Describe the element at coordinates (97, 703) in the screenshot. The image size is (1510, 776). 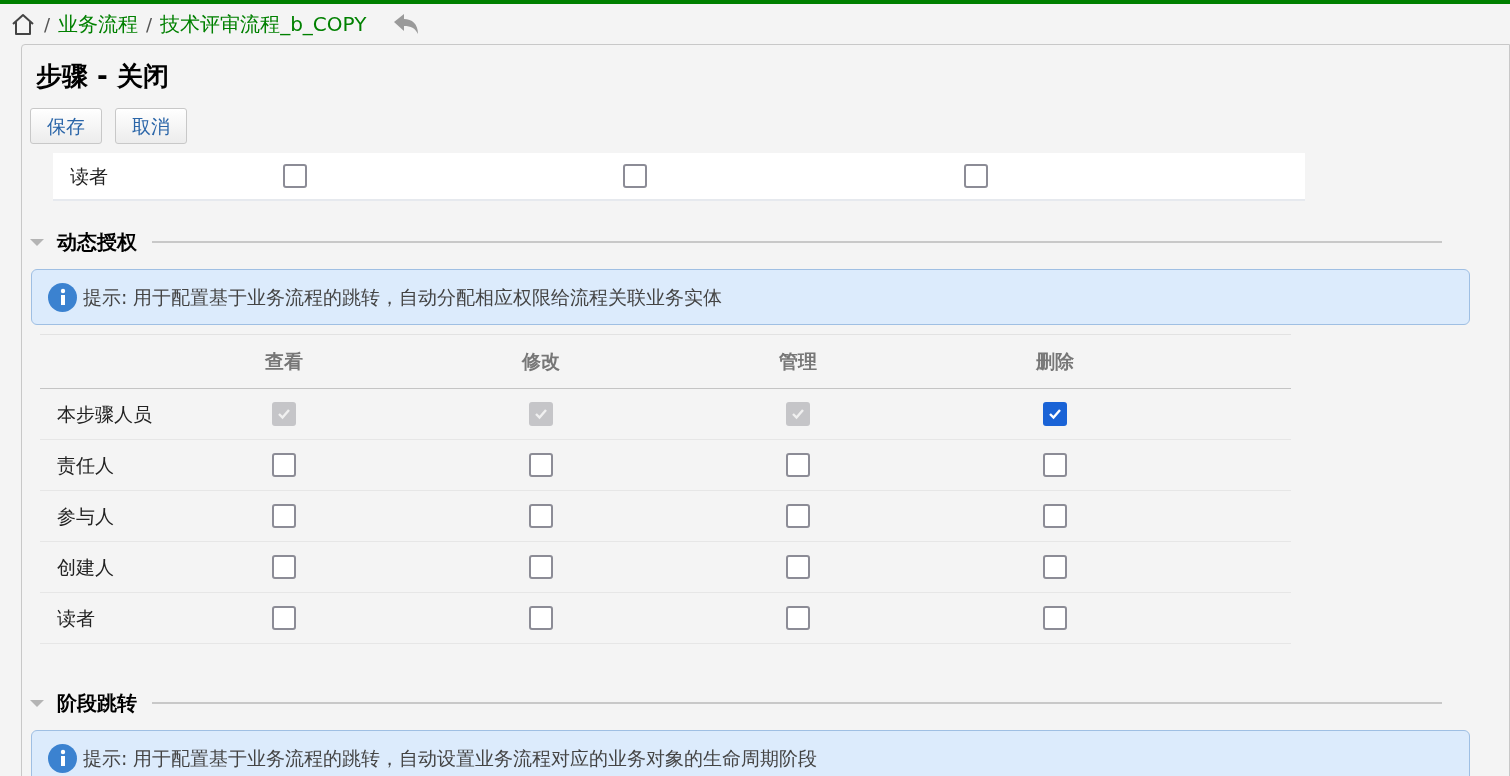
I see `section-title: 阶段跳转` at that location.